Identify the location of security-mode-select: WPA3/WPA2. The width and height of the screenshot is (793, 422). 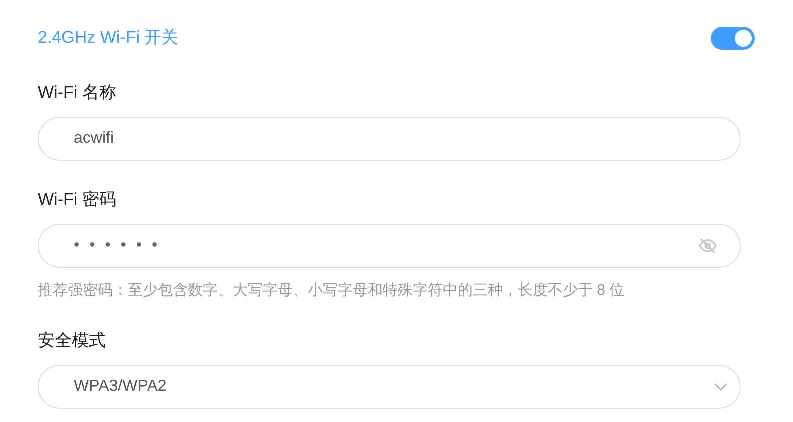
(389, 387).